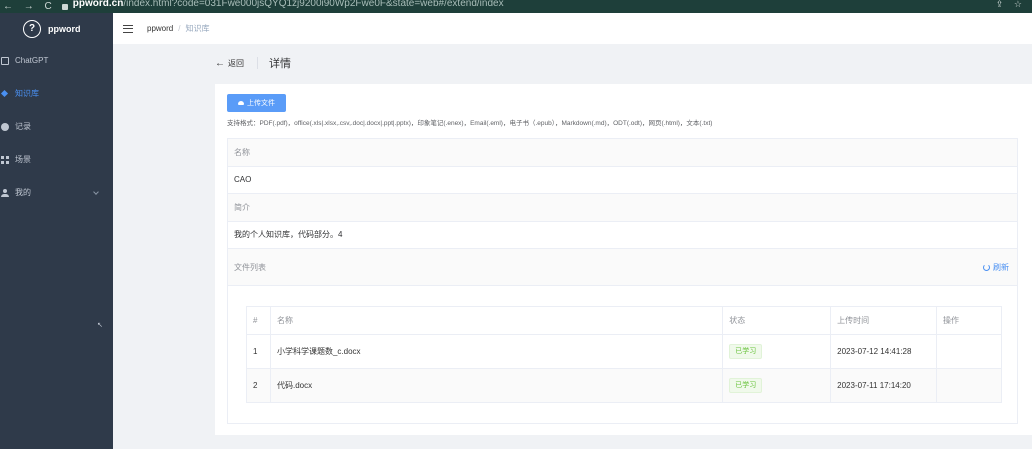 This screenshot has height=449, width=1032. Describe the element at coordinates (98, 4) in the screenshot. I see `url-host: ppword.cn` at that location.